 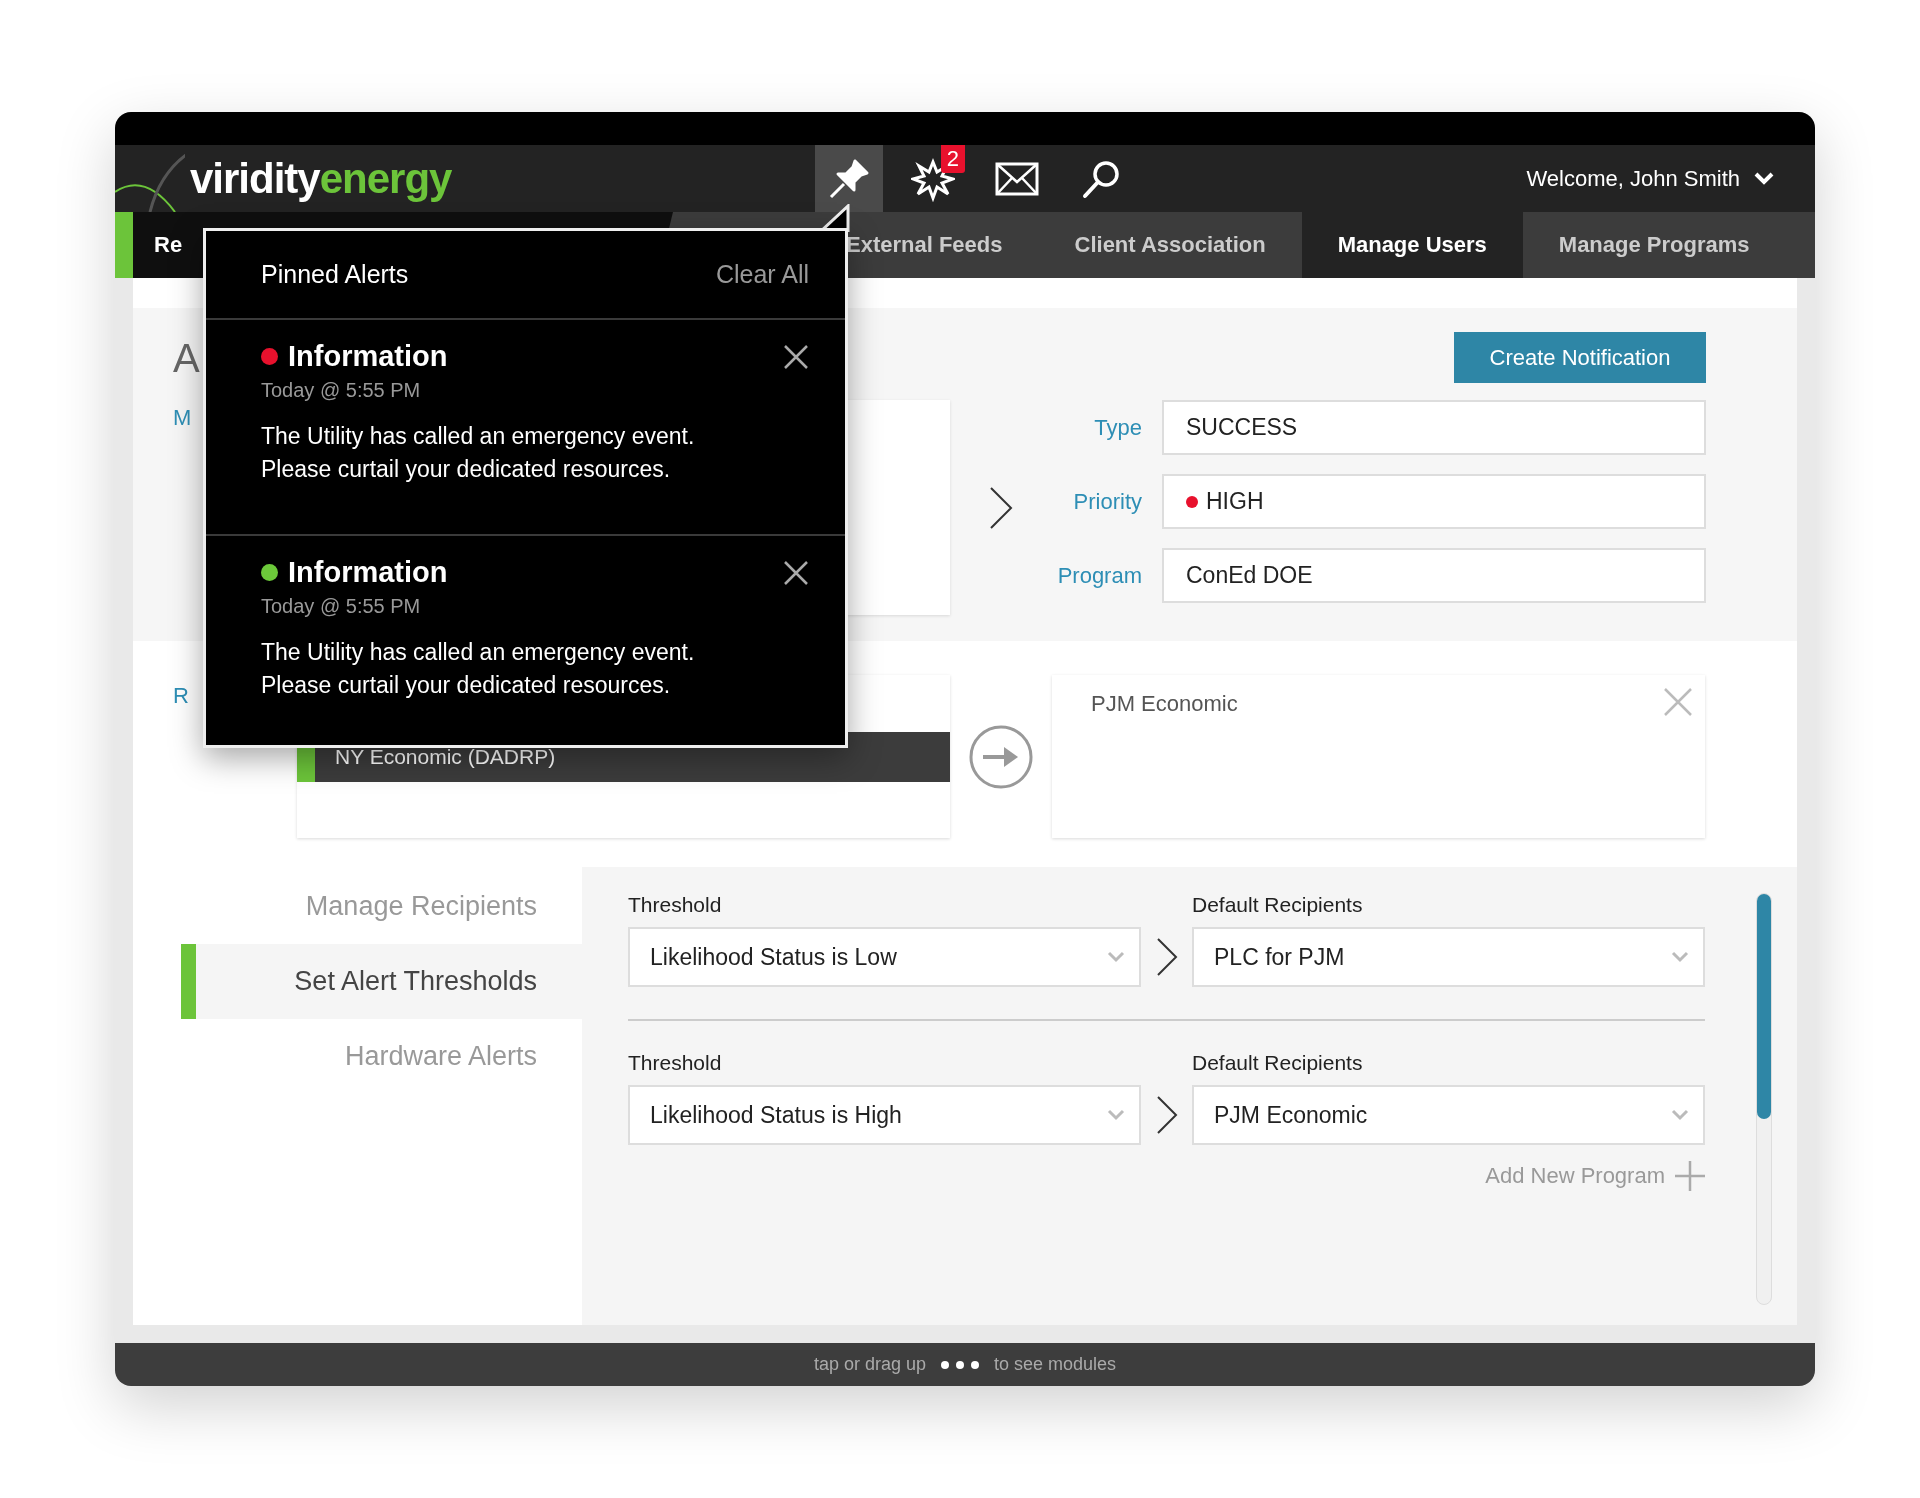 What do you see at coordinates (960, 1364) in the screenshot?
I see `dots-icon` at bounding box center [960, 1364].